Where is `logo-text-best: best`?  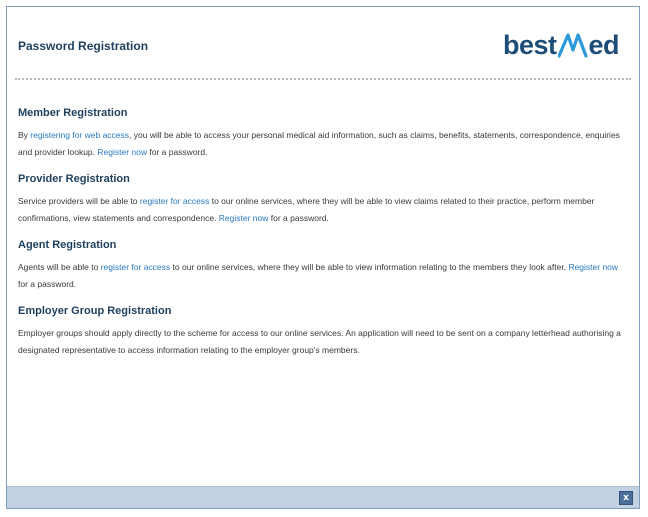
logo-text-best: best is located at coordinates (529, 44).